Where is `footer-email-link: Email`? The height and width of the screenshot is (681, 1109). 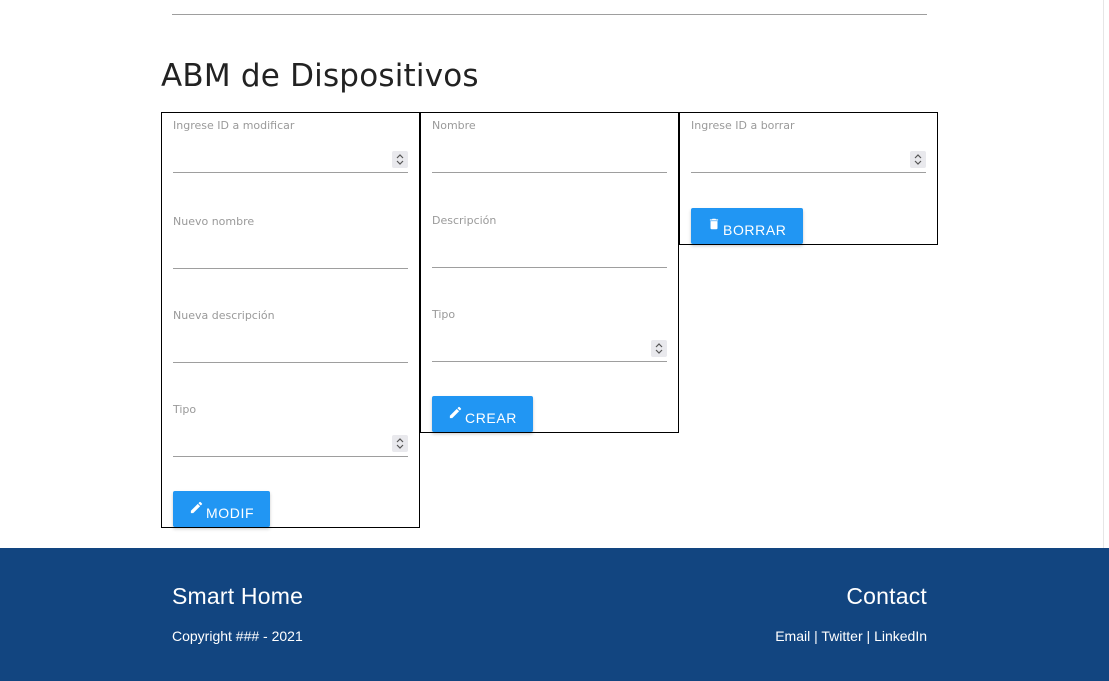 footer-email-link: Email is located at coordinates (792, 636).